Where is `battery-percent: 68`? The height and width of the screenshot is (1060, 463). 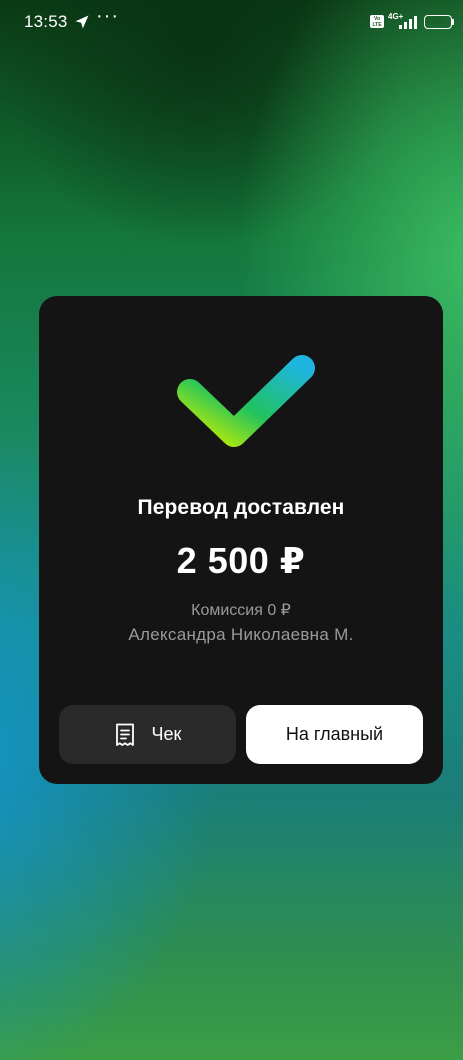
battery-percent: 68 is located at coordinates (437, 21).